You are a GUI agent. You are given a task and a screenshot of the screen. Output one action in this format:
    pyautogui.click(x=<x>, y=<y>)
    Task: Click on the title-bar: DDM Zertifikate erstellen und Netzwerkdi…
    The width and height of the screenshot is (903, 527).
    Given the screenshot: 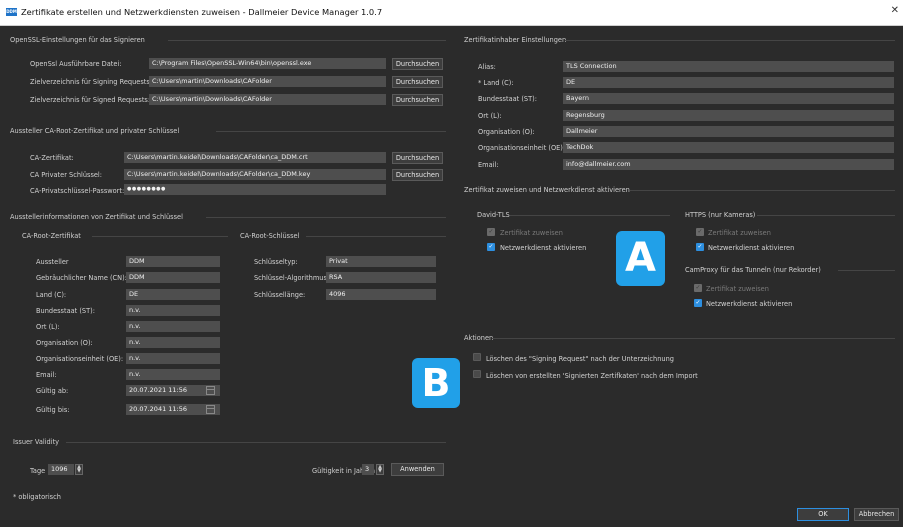 What is the action you would take?
    pyautogui.click(x=451, y=13)
    